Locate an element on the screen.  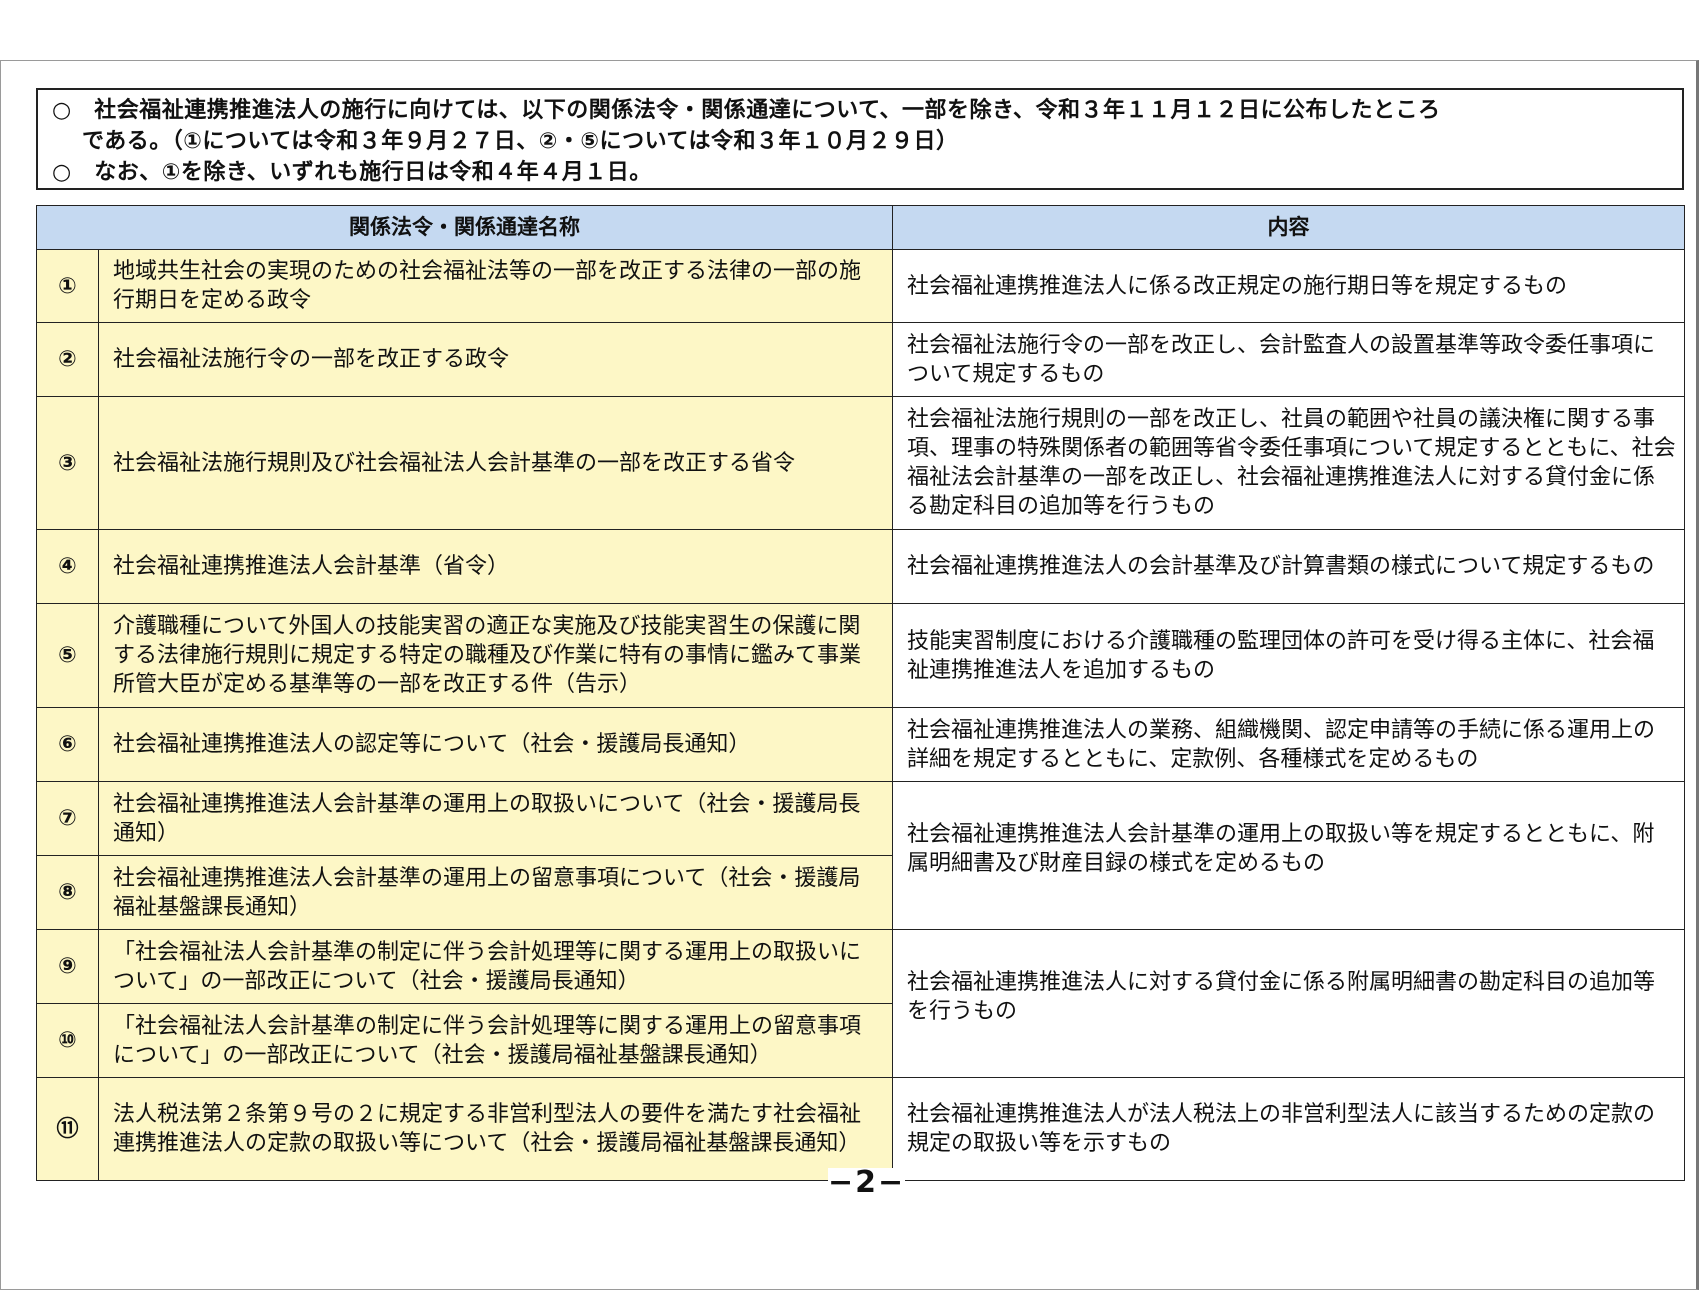
row-number: ⑦ is located at coordinates (67, 818).